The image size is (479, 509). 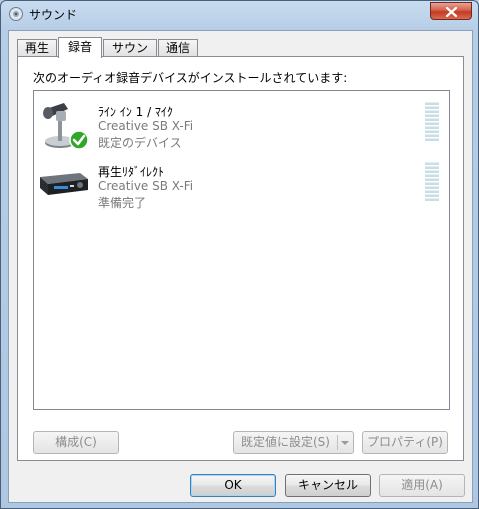 I want to click on tab-communications: 通信, so click(x=178, y=47).